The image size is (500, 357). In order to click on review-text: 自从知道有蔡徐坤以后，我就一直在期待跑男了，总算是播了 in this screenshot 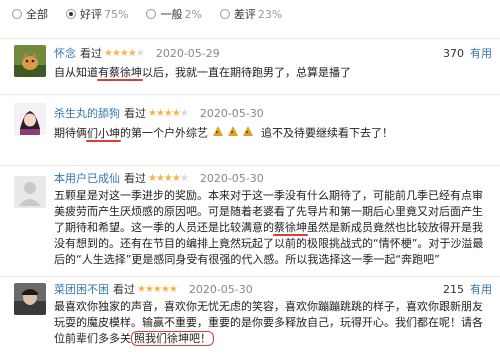, I will do `click(272, 73)`.